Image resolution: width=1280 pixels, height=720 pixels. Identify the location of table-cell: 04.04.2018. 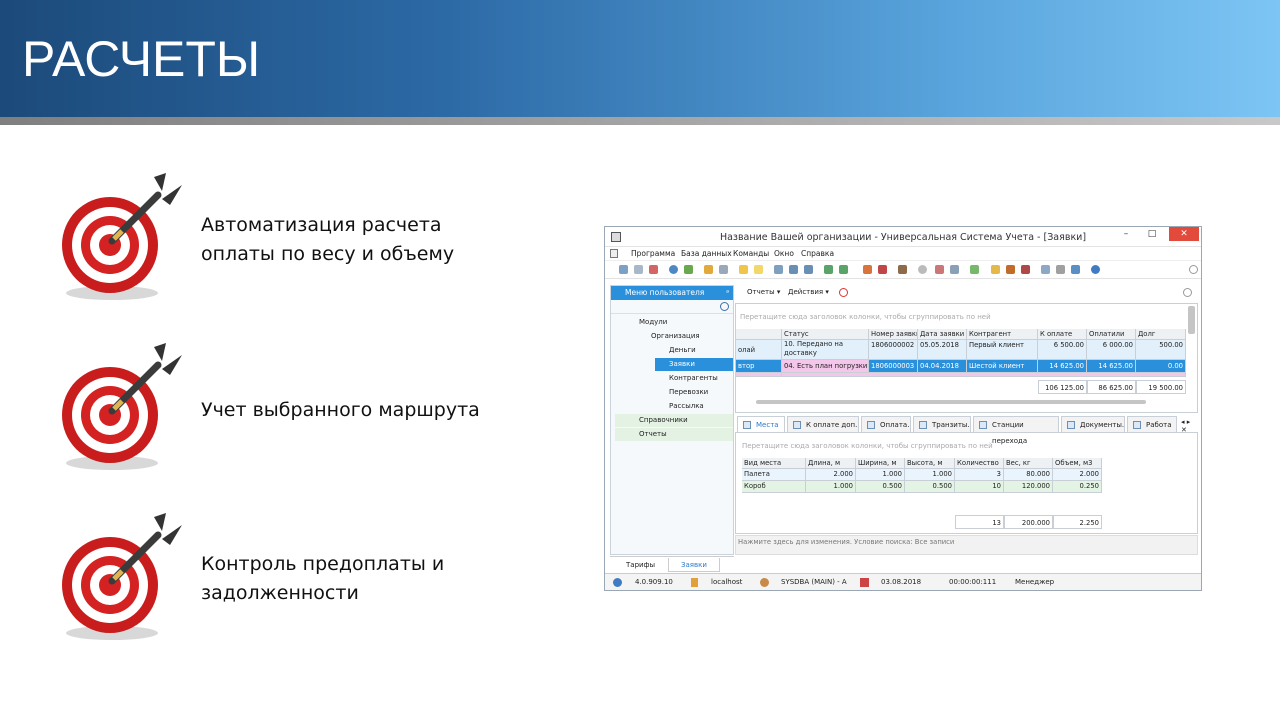
(942, 366).